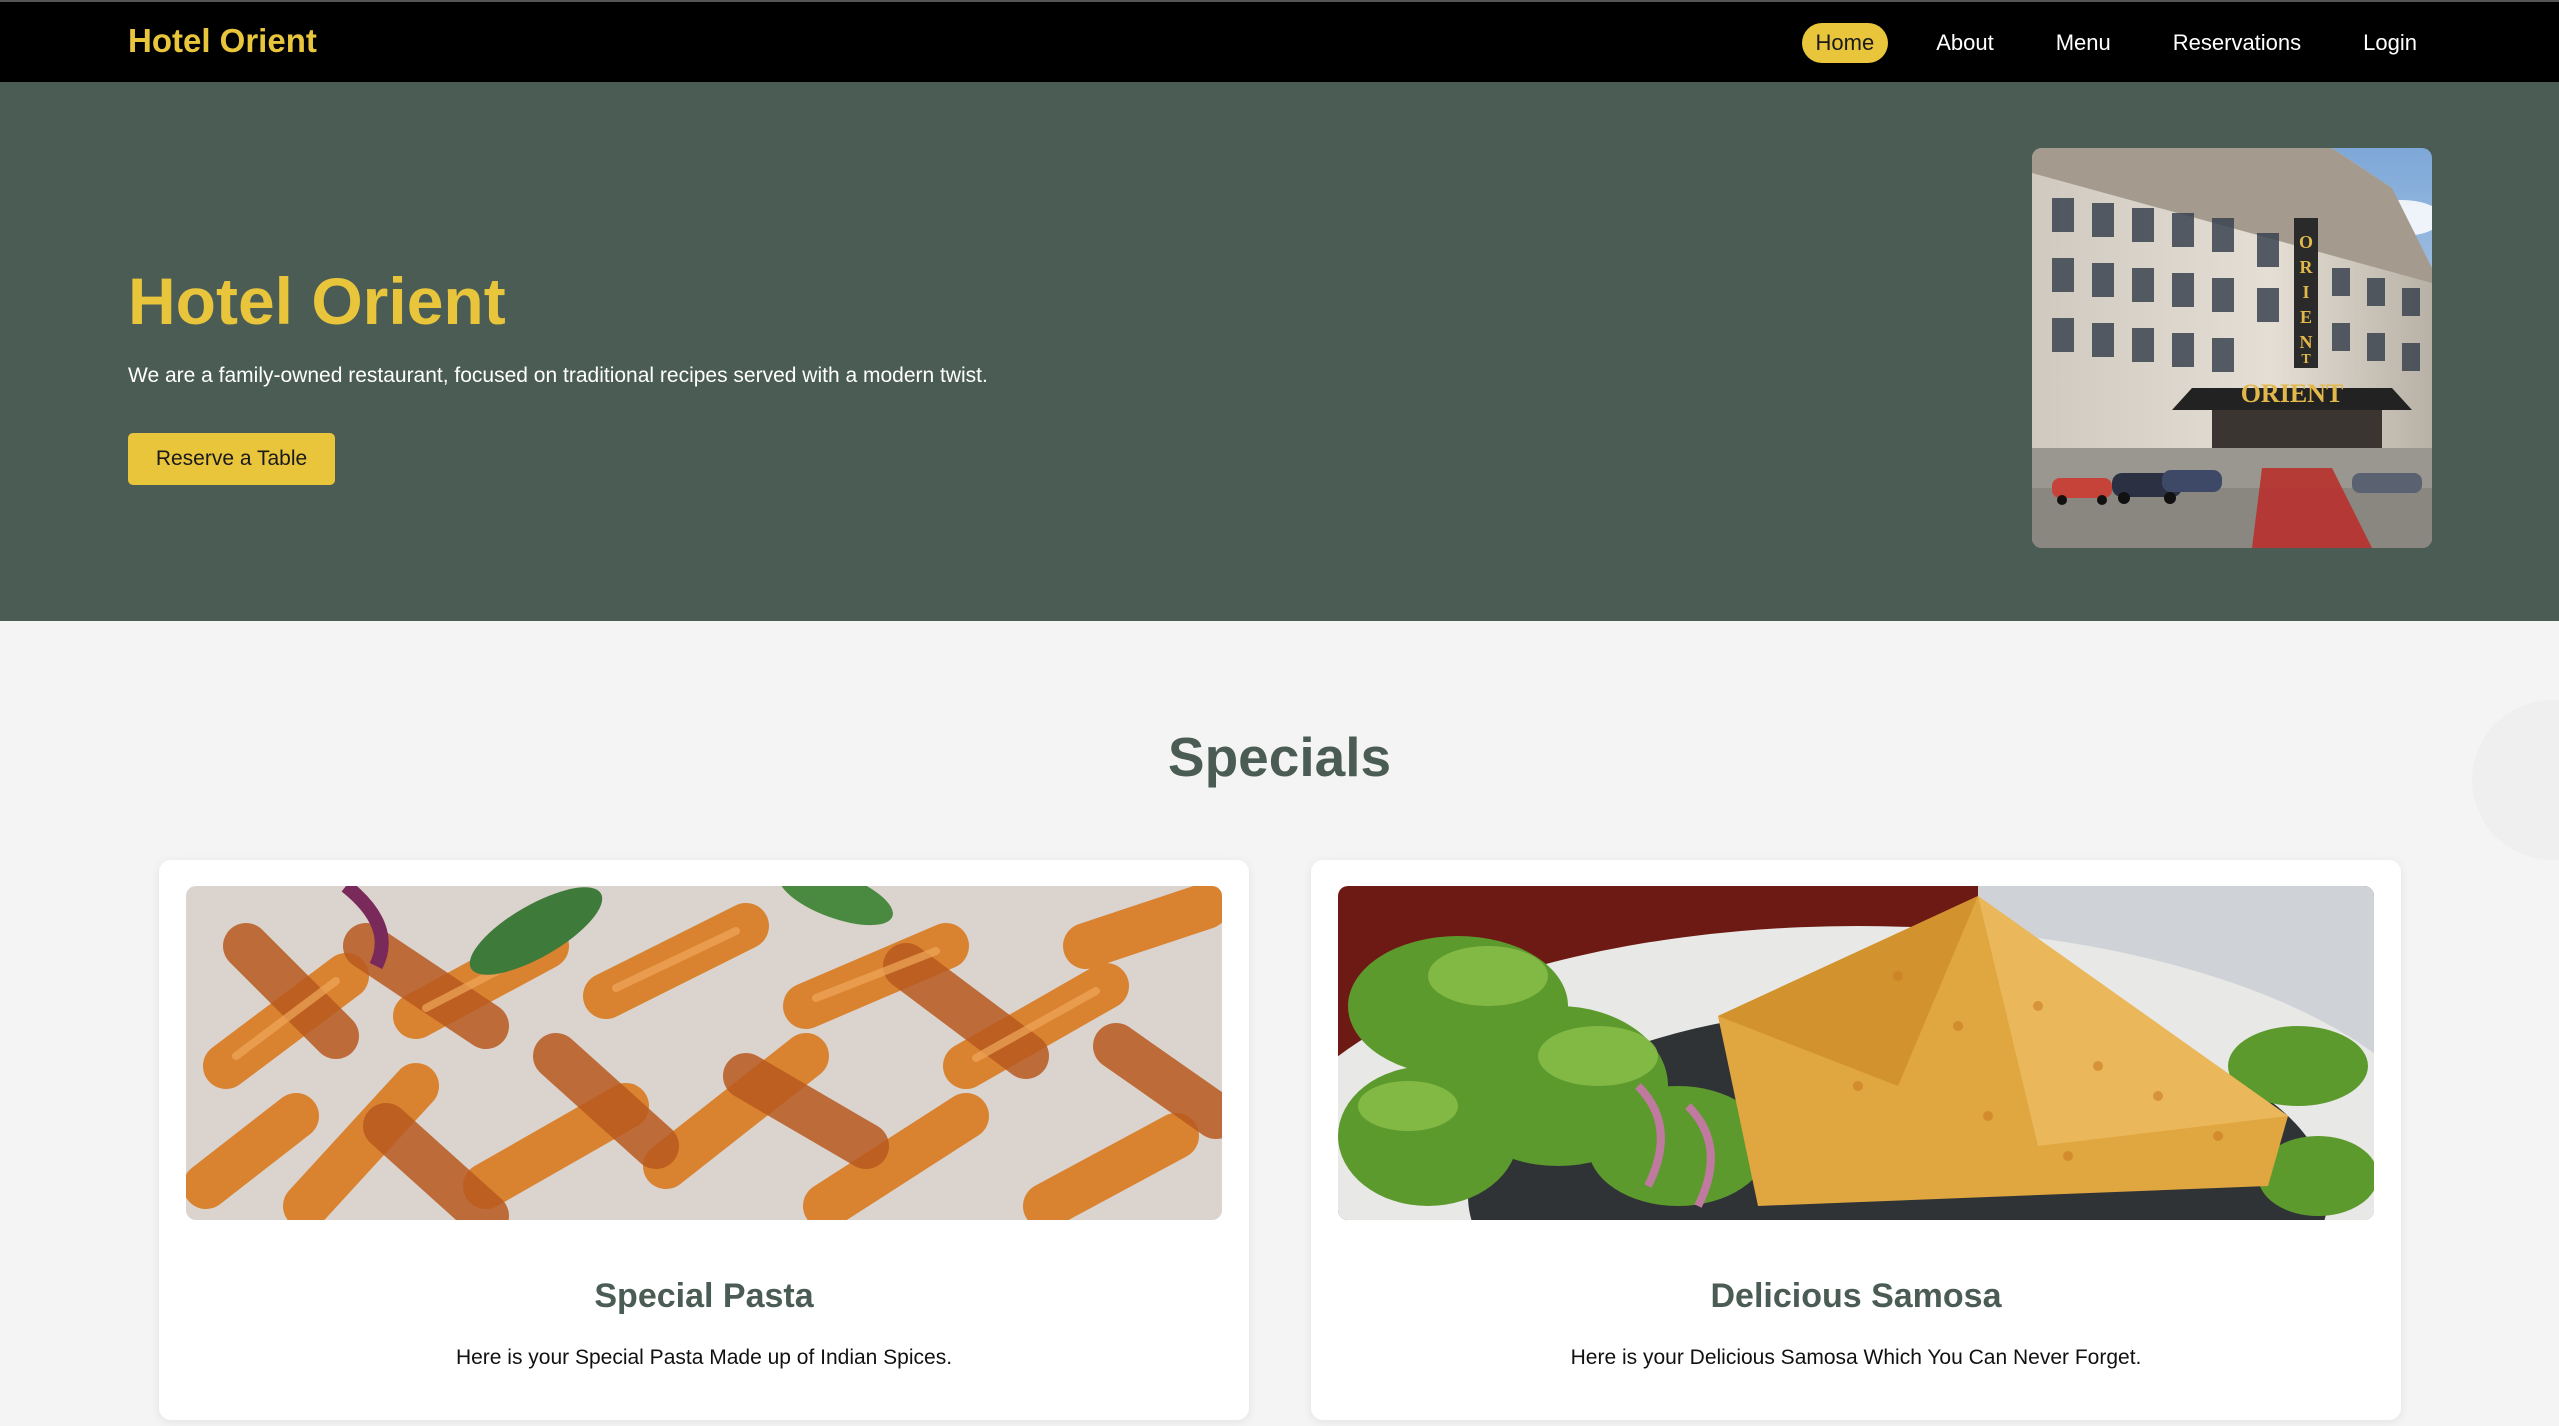  Describe the element at coordinates (2237, 43) in the screenshot. I see `nav-item-reservations: Reservations` at that location.